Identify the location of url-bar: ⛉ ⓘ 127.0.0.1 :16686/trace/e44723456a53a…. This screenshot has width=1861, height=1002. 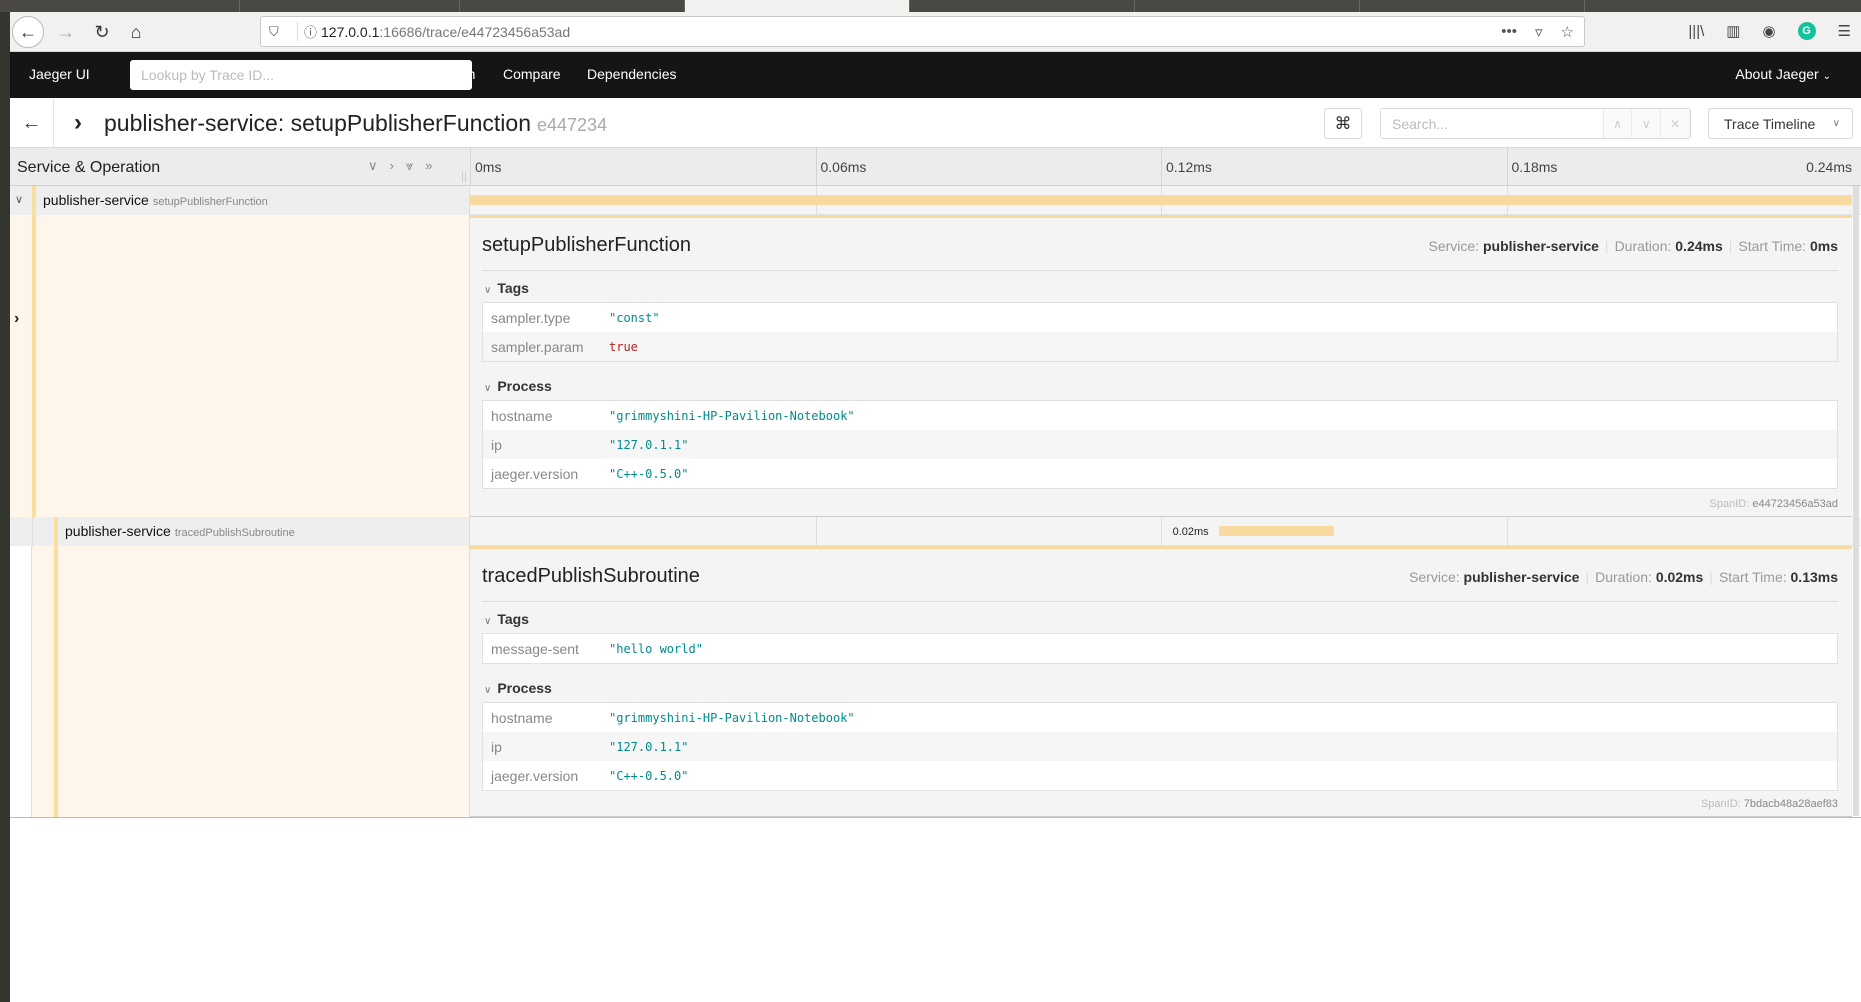
(922, 31).